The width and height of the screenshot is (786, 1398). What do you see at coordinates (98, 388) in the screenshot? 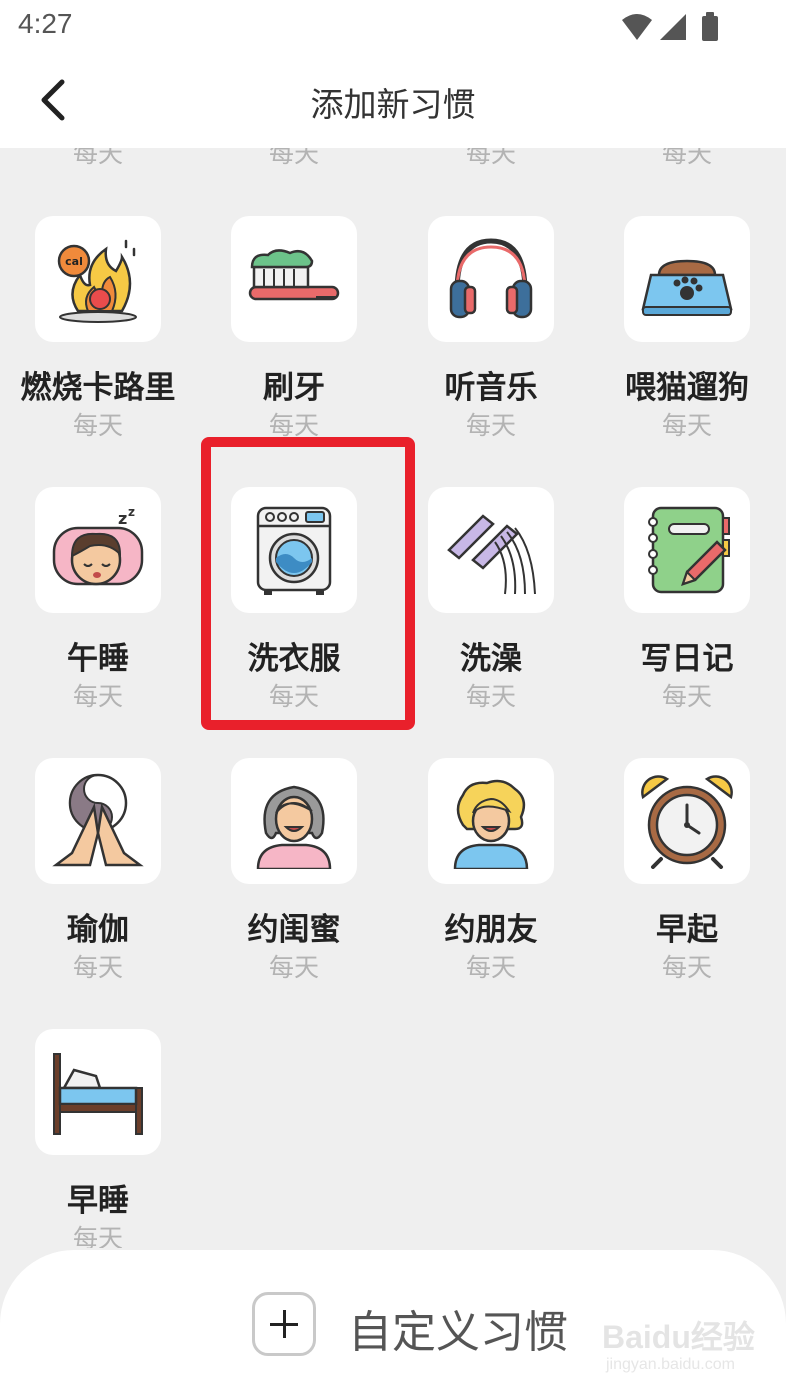
I see `habit-name: 燃烧卡路里` at bounding box center [98, 388].